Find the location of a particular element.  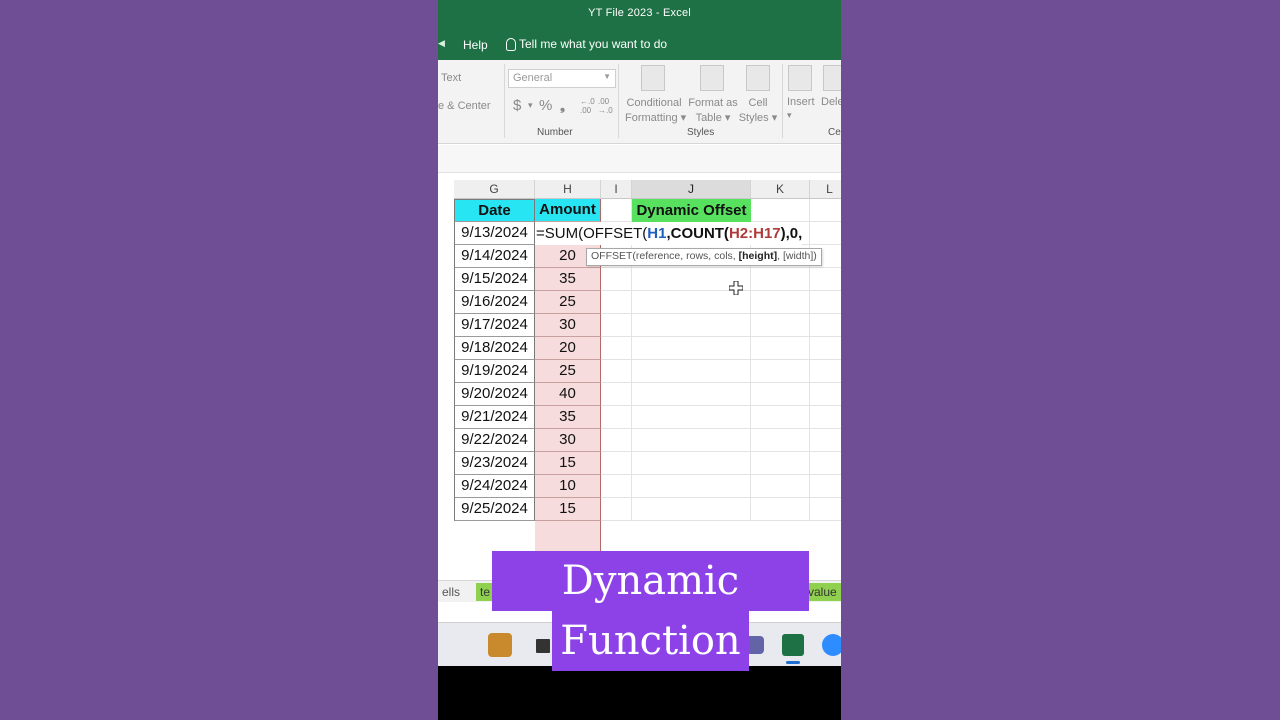

date-cell: 9/16/2024 is located at coordinates (494, 302).